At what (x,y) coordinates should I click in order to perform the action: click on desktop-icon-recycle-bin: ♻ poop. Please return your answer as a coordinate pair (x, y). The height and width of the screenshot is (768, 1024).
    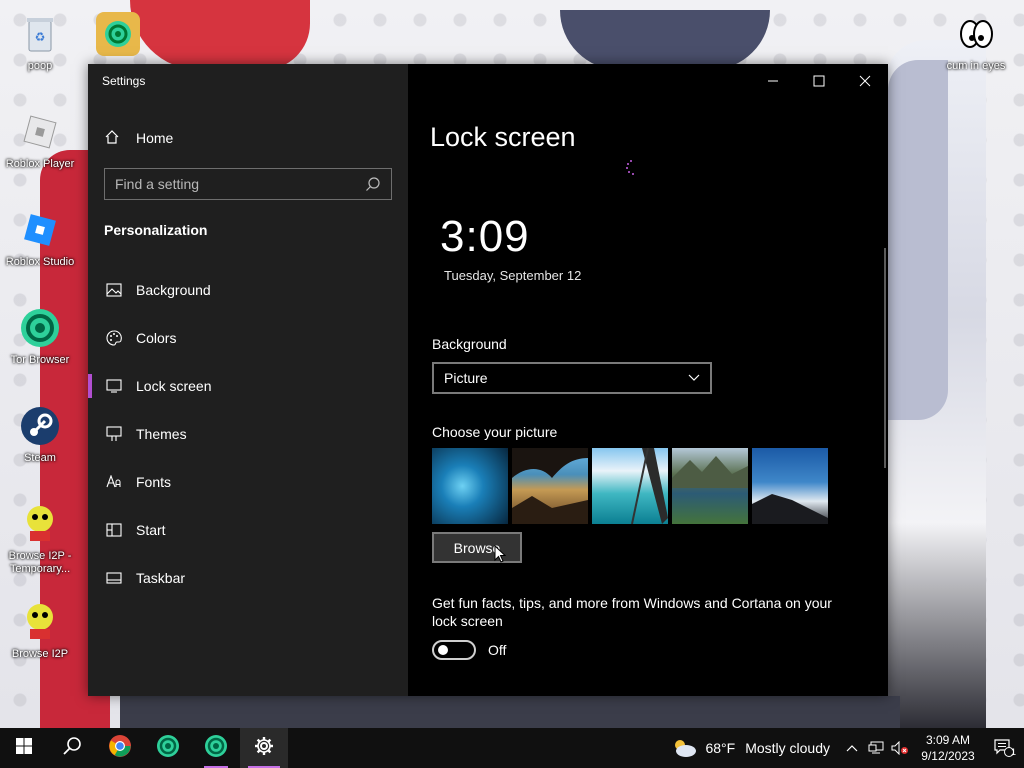
    Looking at the image, I should click on (40, 42).